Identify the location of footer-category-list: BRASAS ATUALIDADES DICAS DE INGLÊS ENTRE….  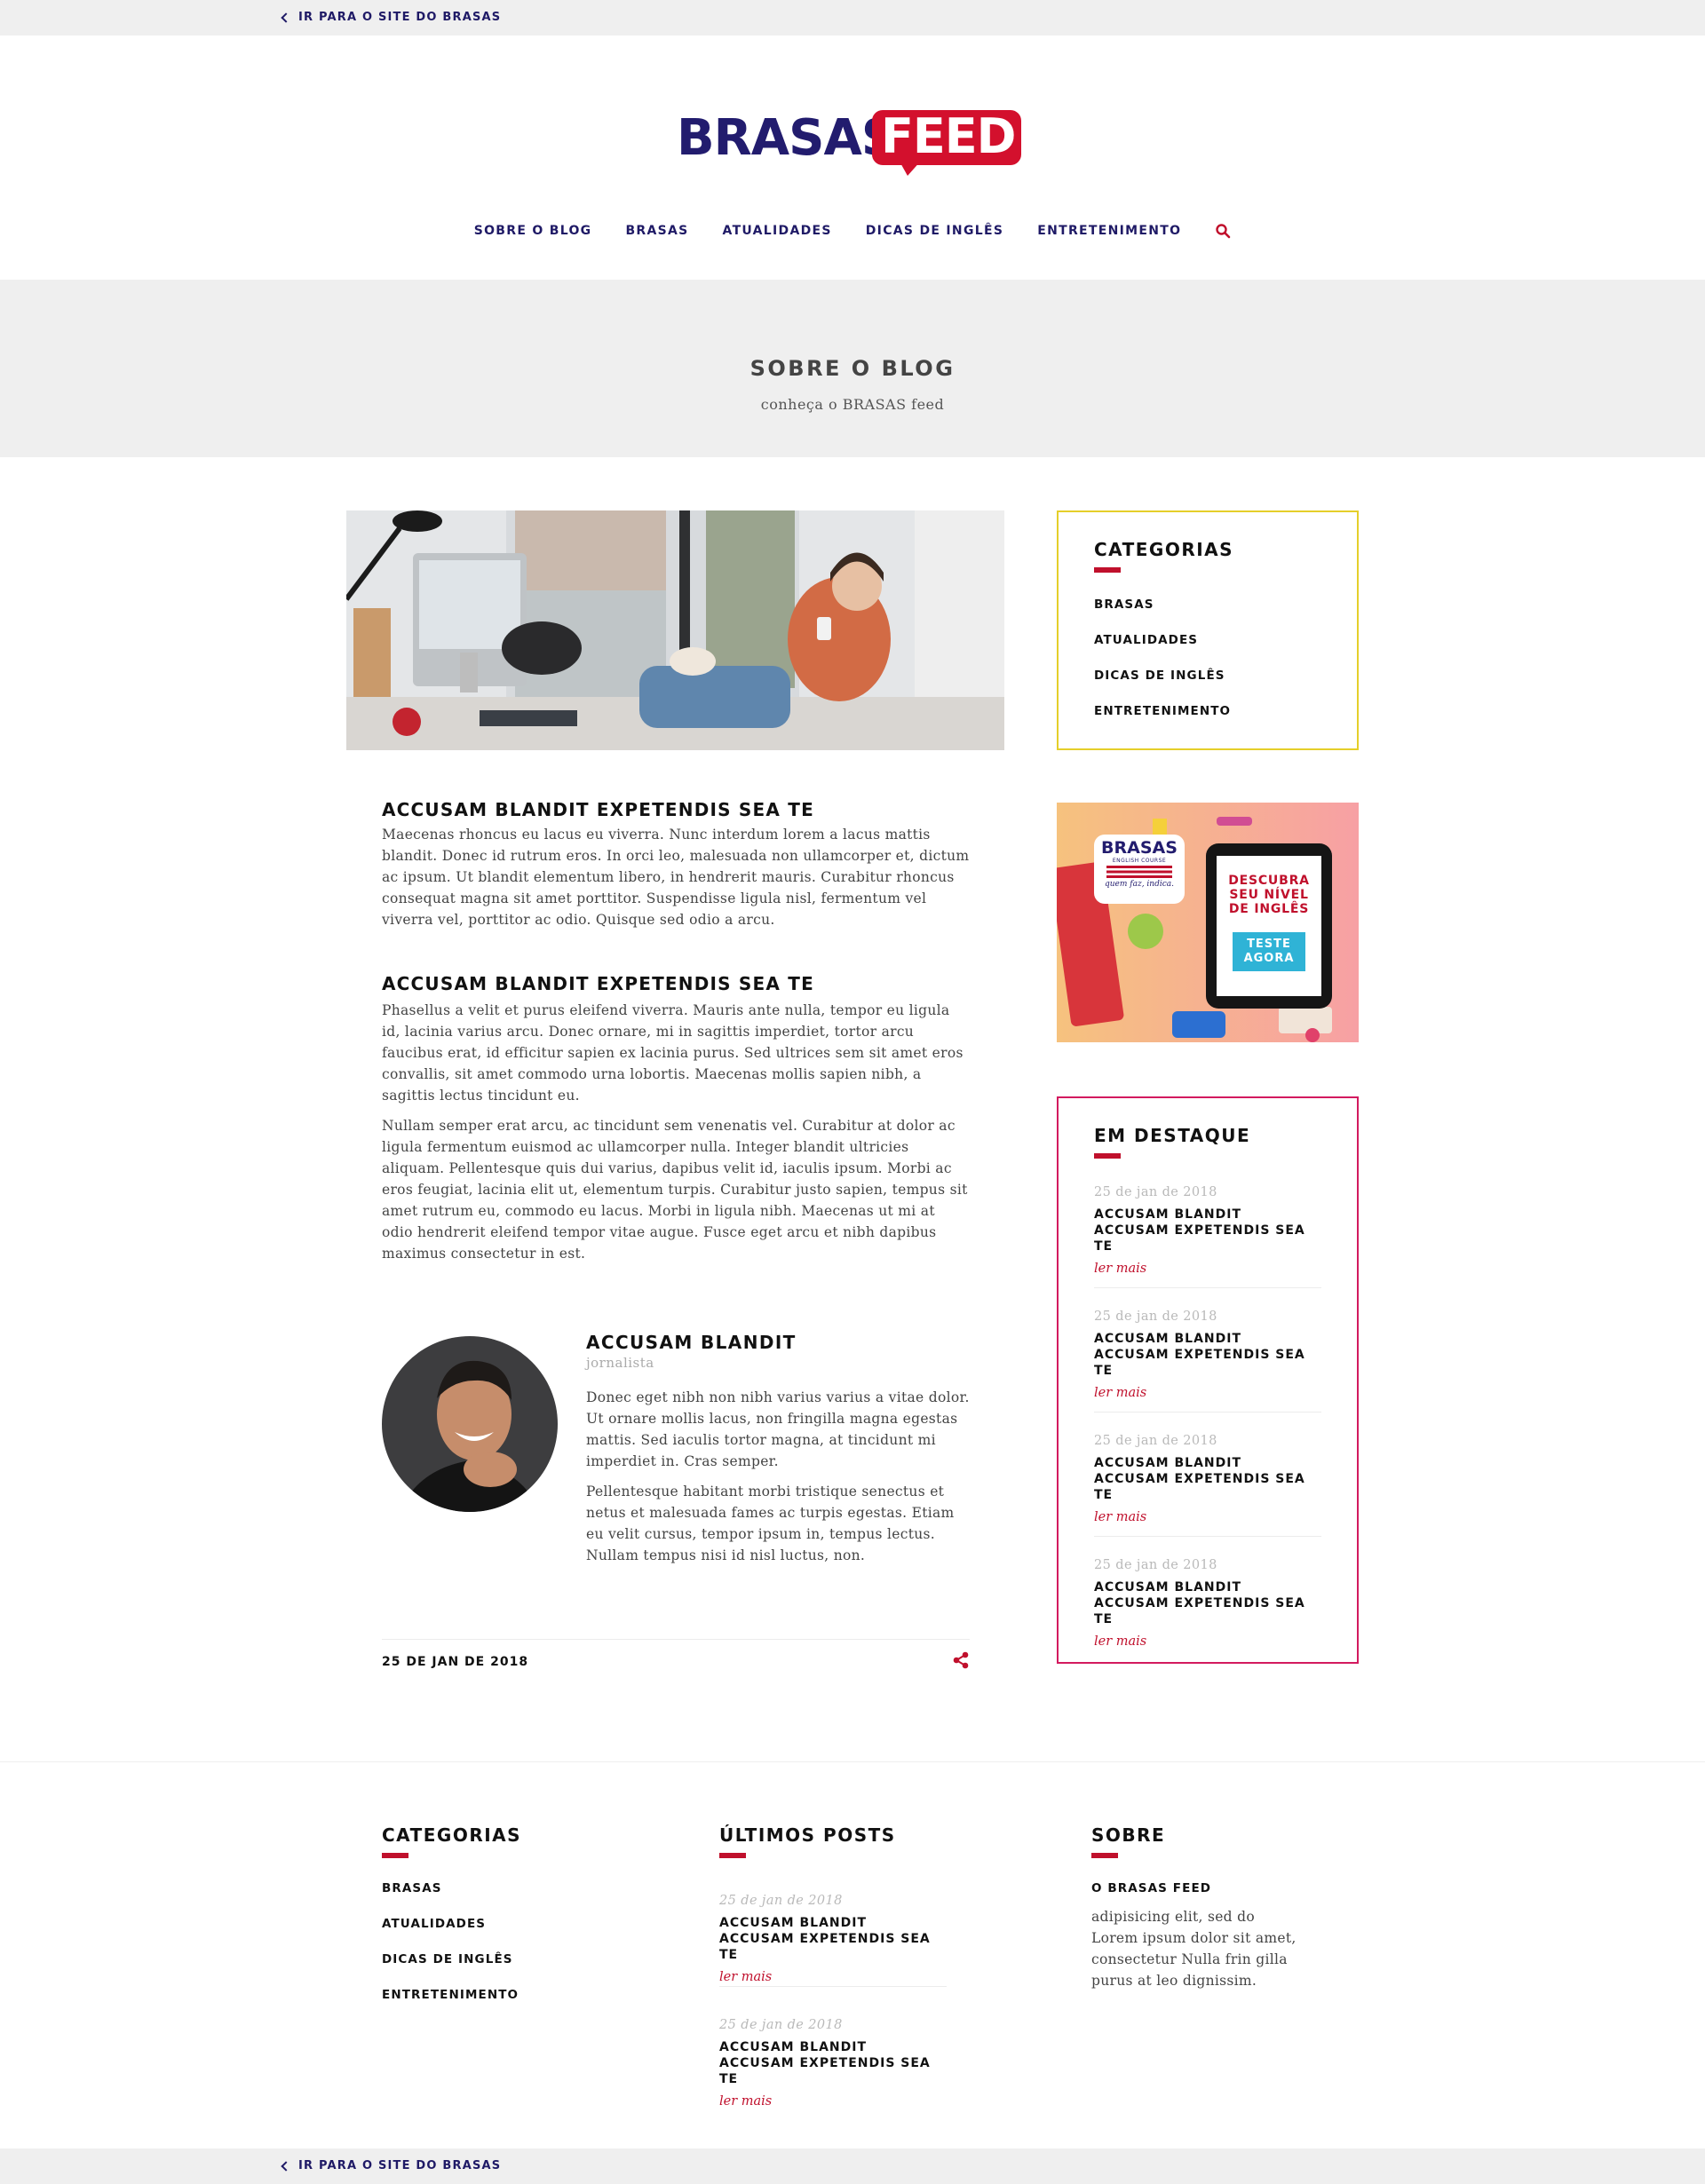
(452, 1952).